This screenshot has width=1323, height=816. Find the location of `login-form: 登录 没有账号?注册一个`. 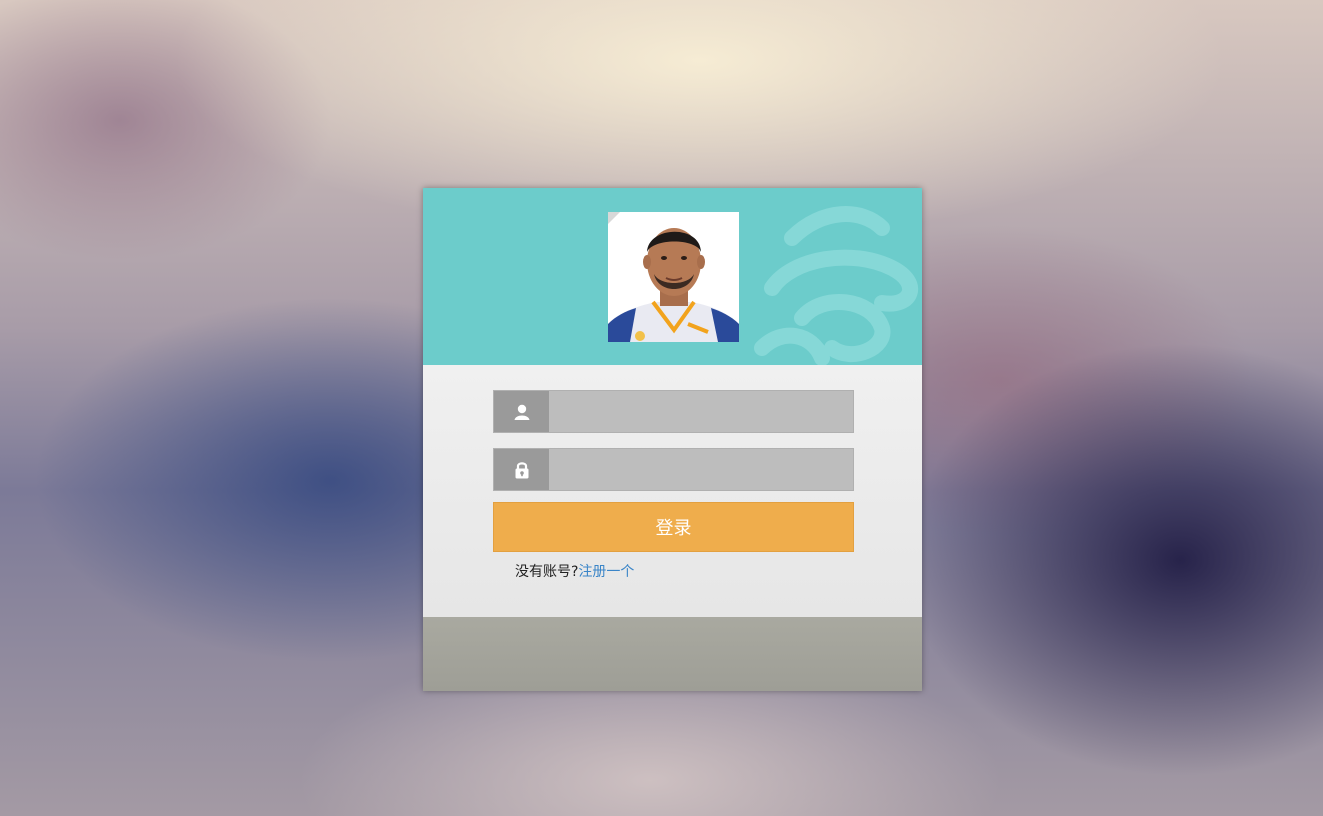

login-form: 登录 没有账号?注册一个 is located at coordinates (672, 491).